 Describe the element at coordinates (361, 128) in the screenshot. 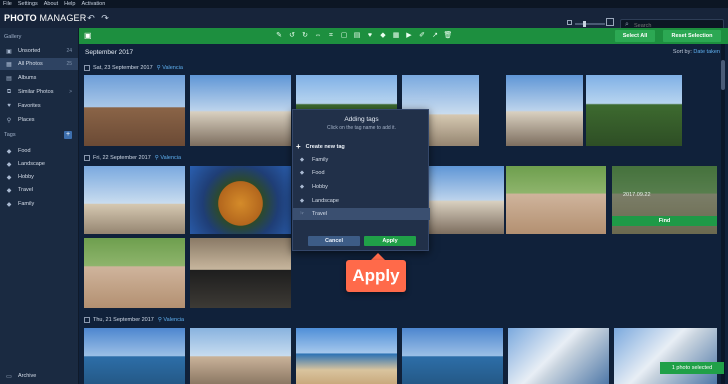

I see `dialog-subtitle: Click on the tag name to add it.` at that location.